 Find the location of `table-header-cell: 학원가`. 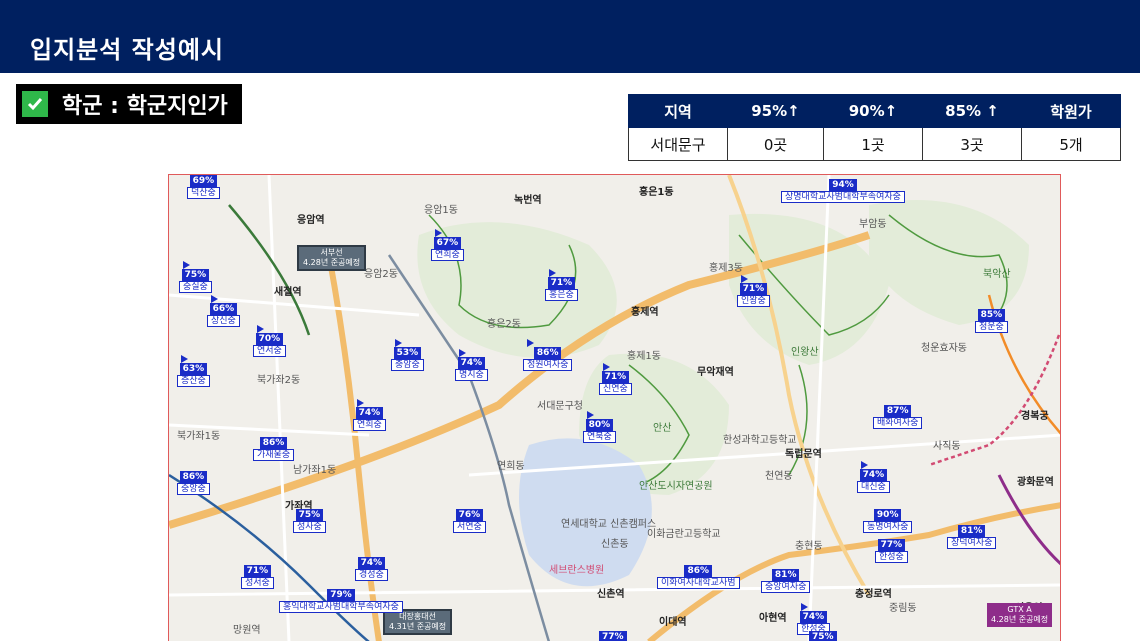

table-header-cell: 학원가 is located at coordinates (1071, 111).